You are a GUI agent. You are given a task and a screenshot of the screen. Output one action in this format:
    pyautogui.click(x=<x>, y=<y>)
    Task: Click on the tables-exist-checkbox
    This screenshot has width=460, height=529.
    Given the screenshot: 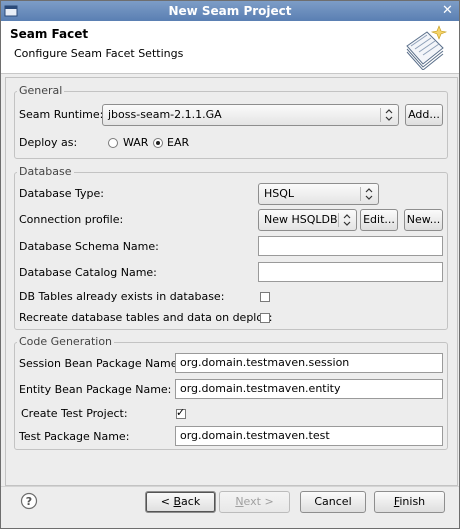 What is the action you would take?
    pyautogui.click(x=265, y=297)
    